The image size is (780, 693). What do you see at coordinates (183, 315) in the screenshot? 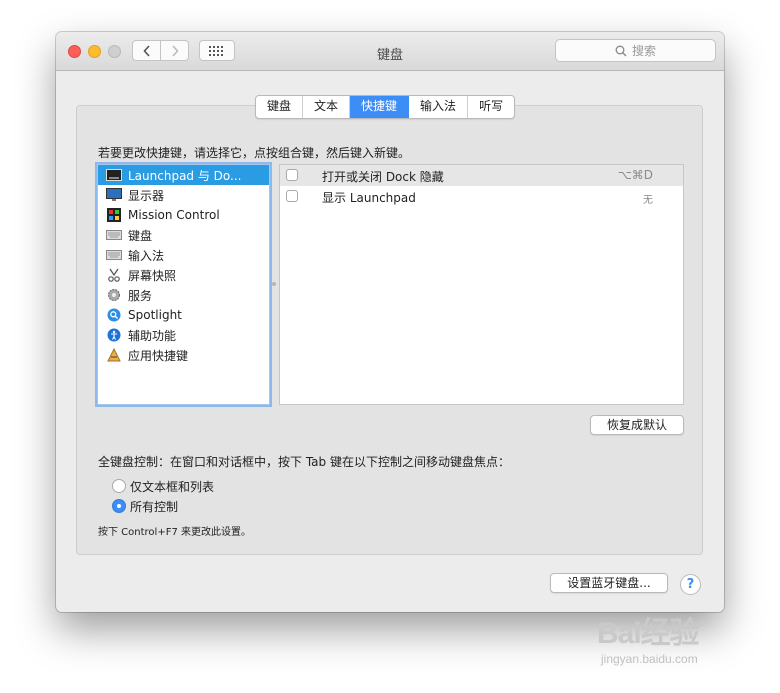
I see `category-item-spotlight: Spotlight` at bounding box center [183, 315].